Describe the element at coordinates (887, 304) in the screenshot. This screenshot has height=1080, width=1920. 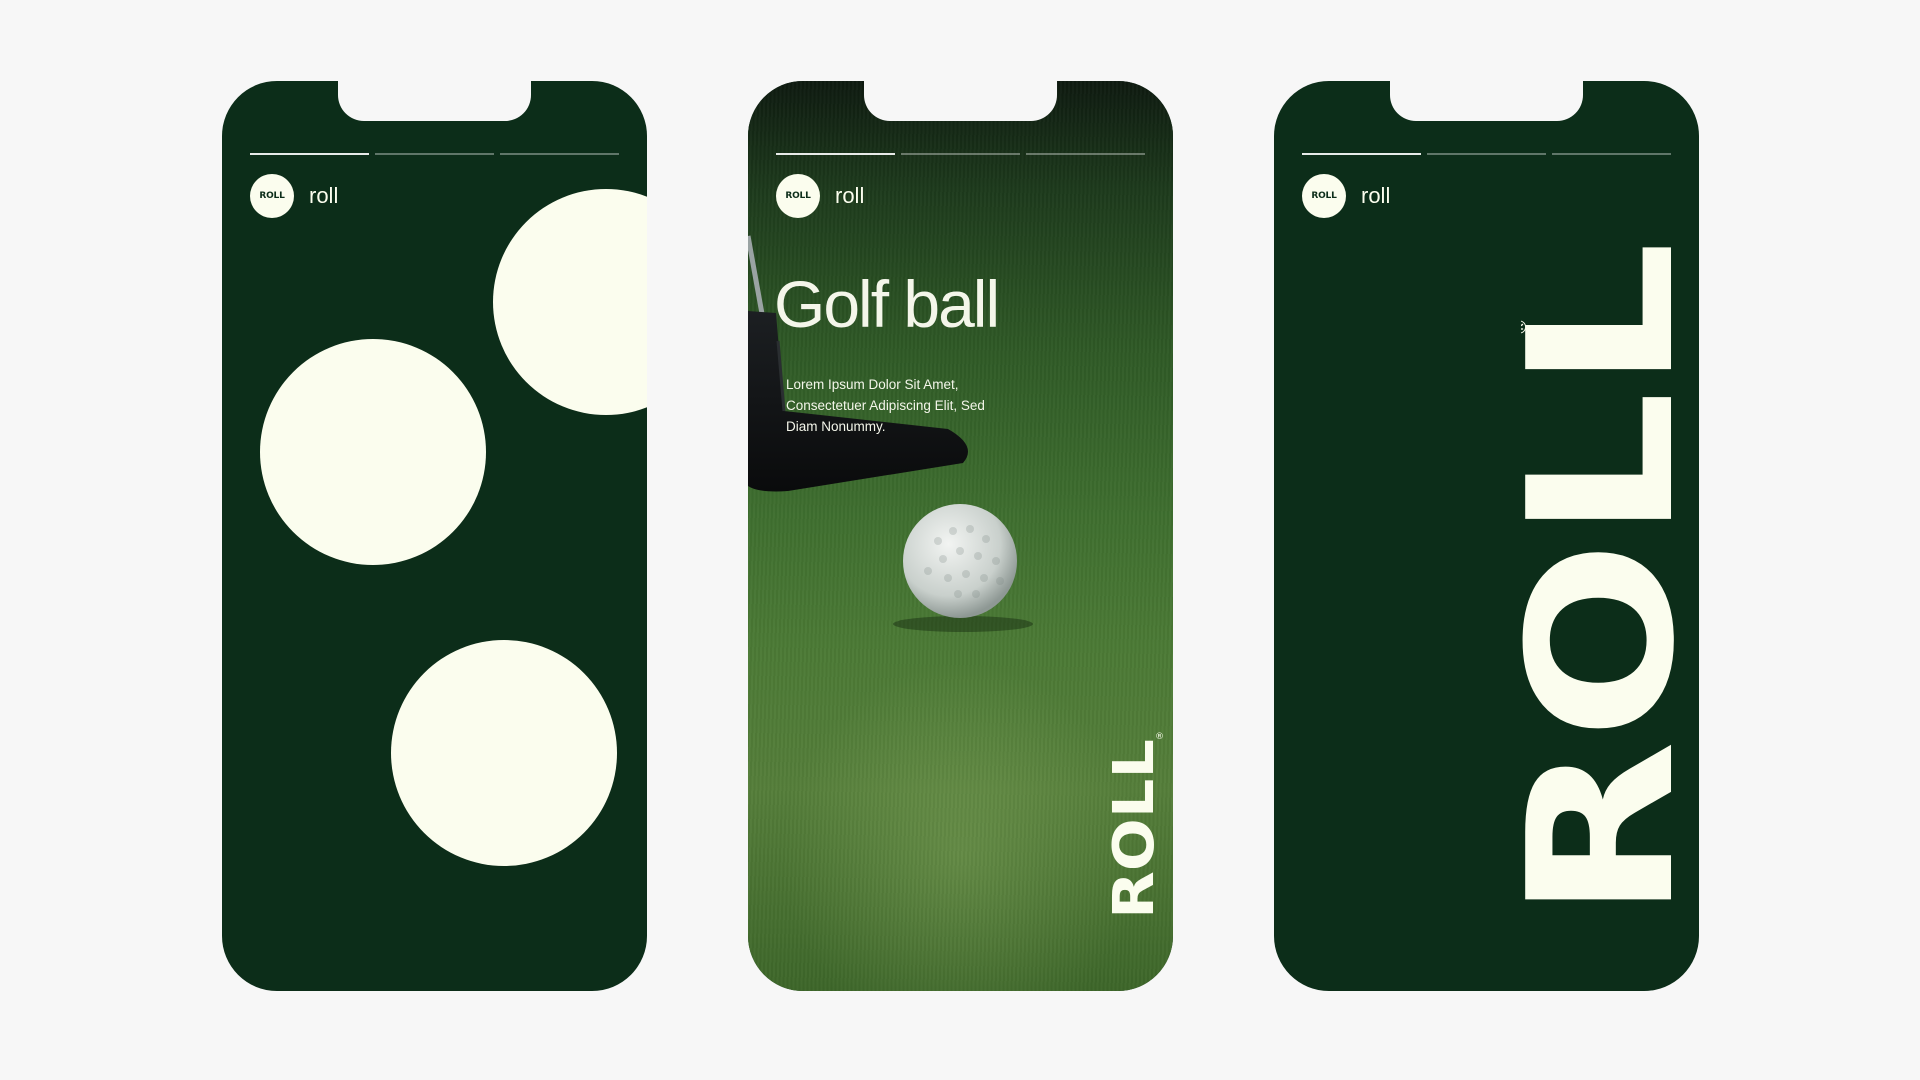
I see `story-title: Golf ball` at that location.